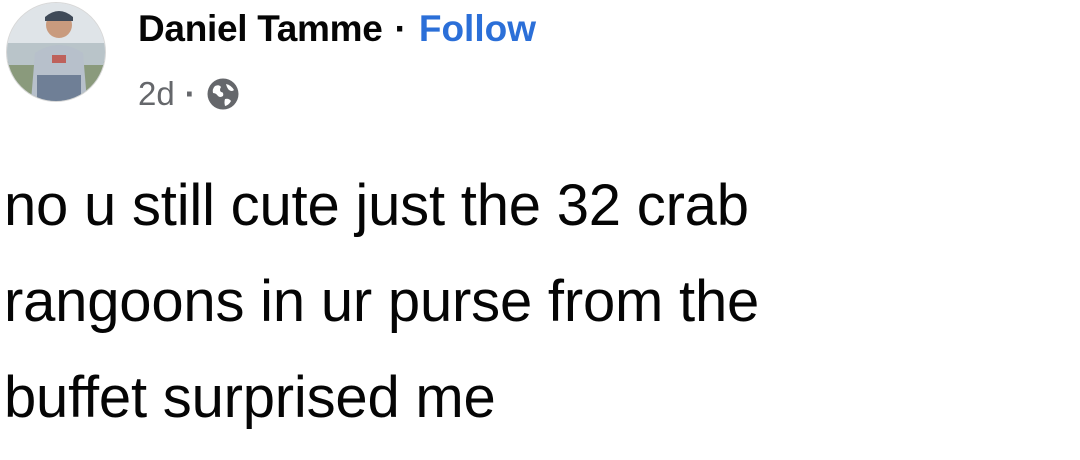  I want to click on avatar-photo, so click(56, 52).